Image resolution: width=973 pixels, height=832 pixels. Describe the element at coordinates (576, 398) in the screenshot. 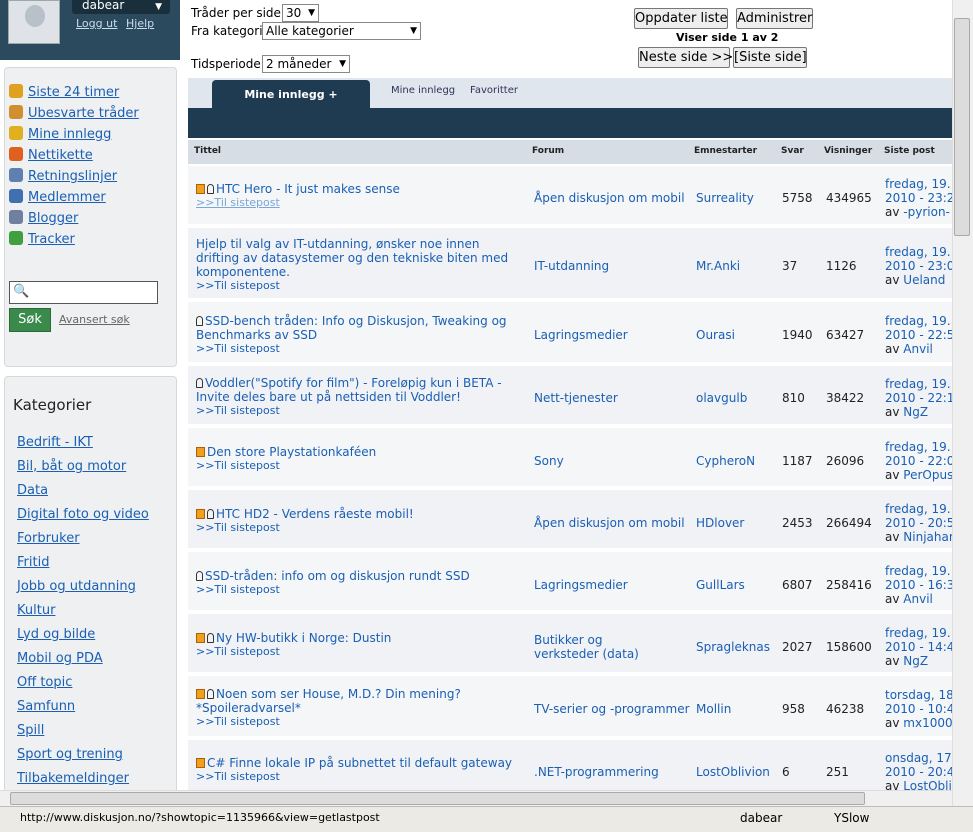

I see `forum-link: Nett-tjenester` at that location.